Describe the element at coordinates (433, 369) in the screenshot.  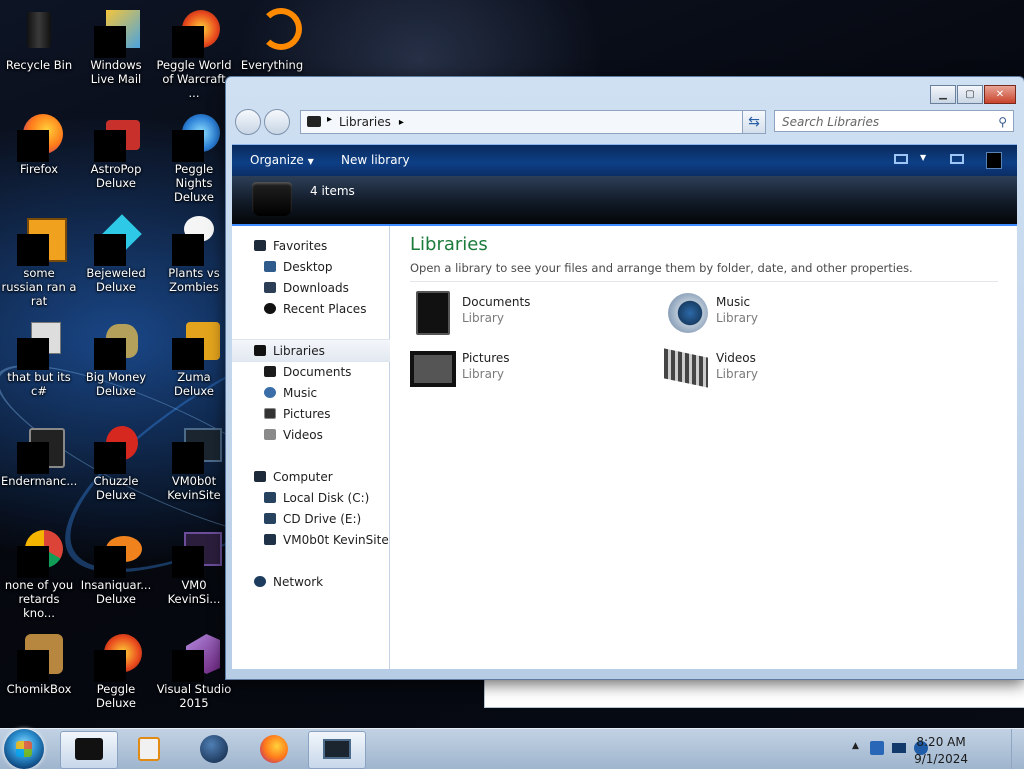
I see `picture-frame-icon` at that location.